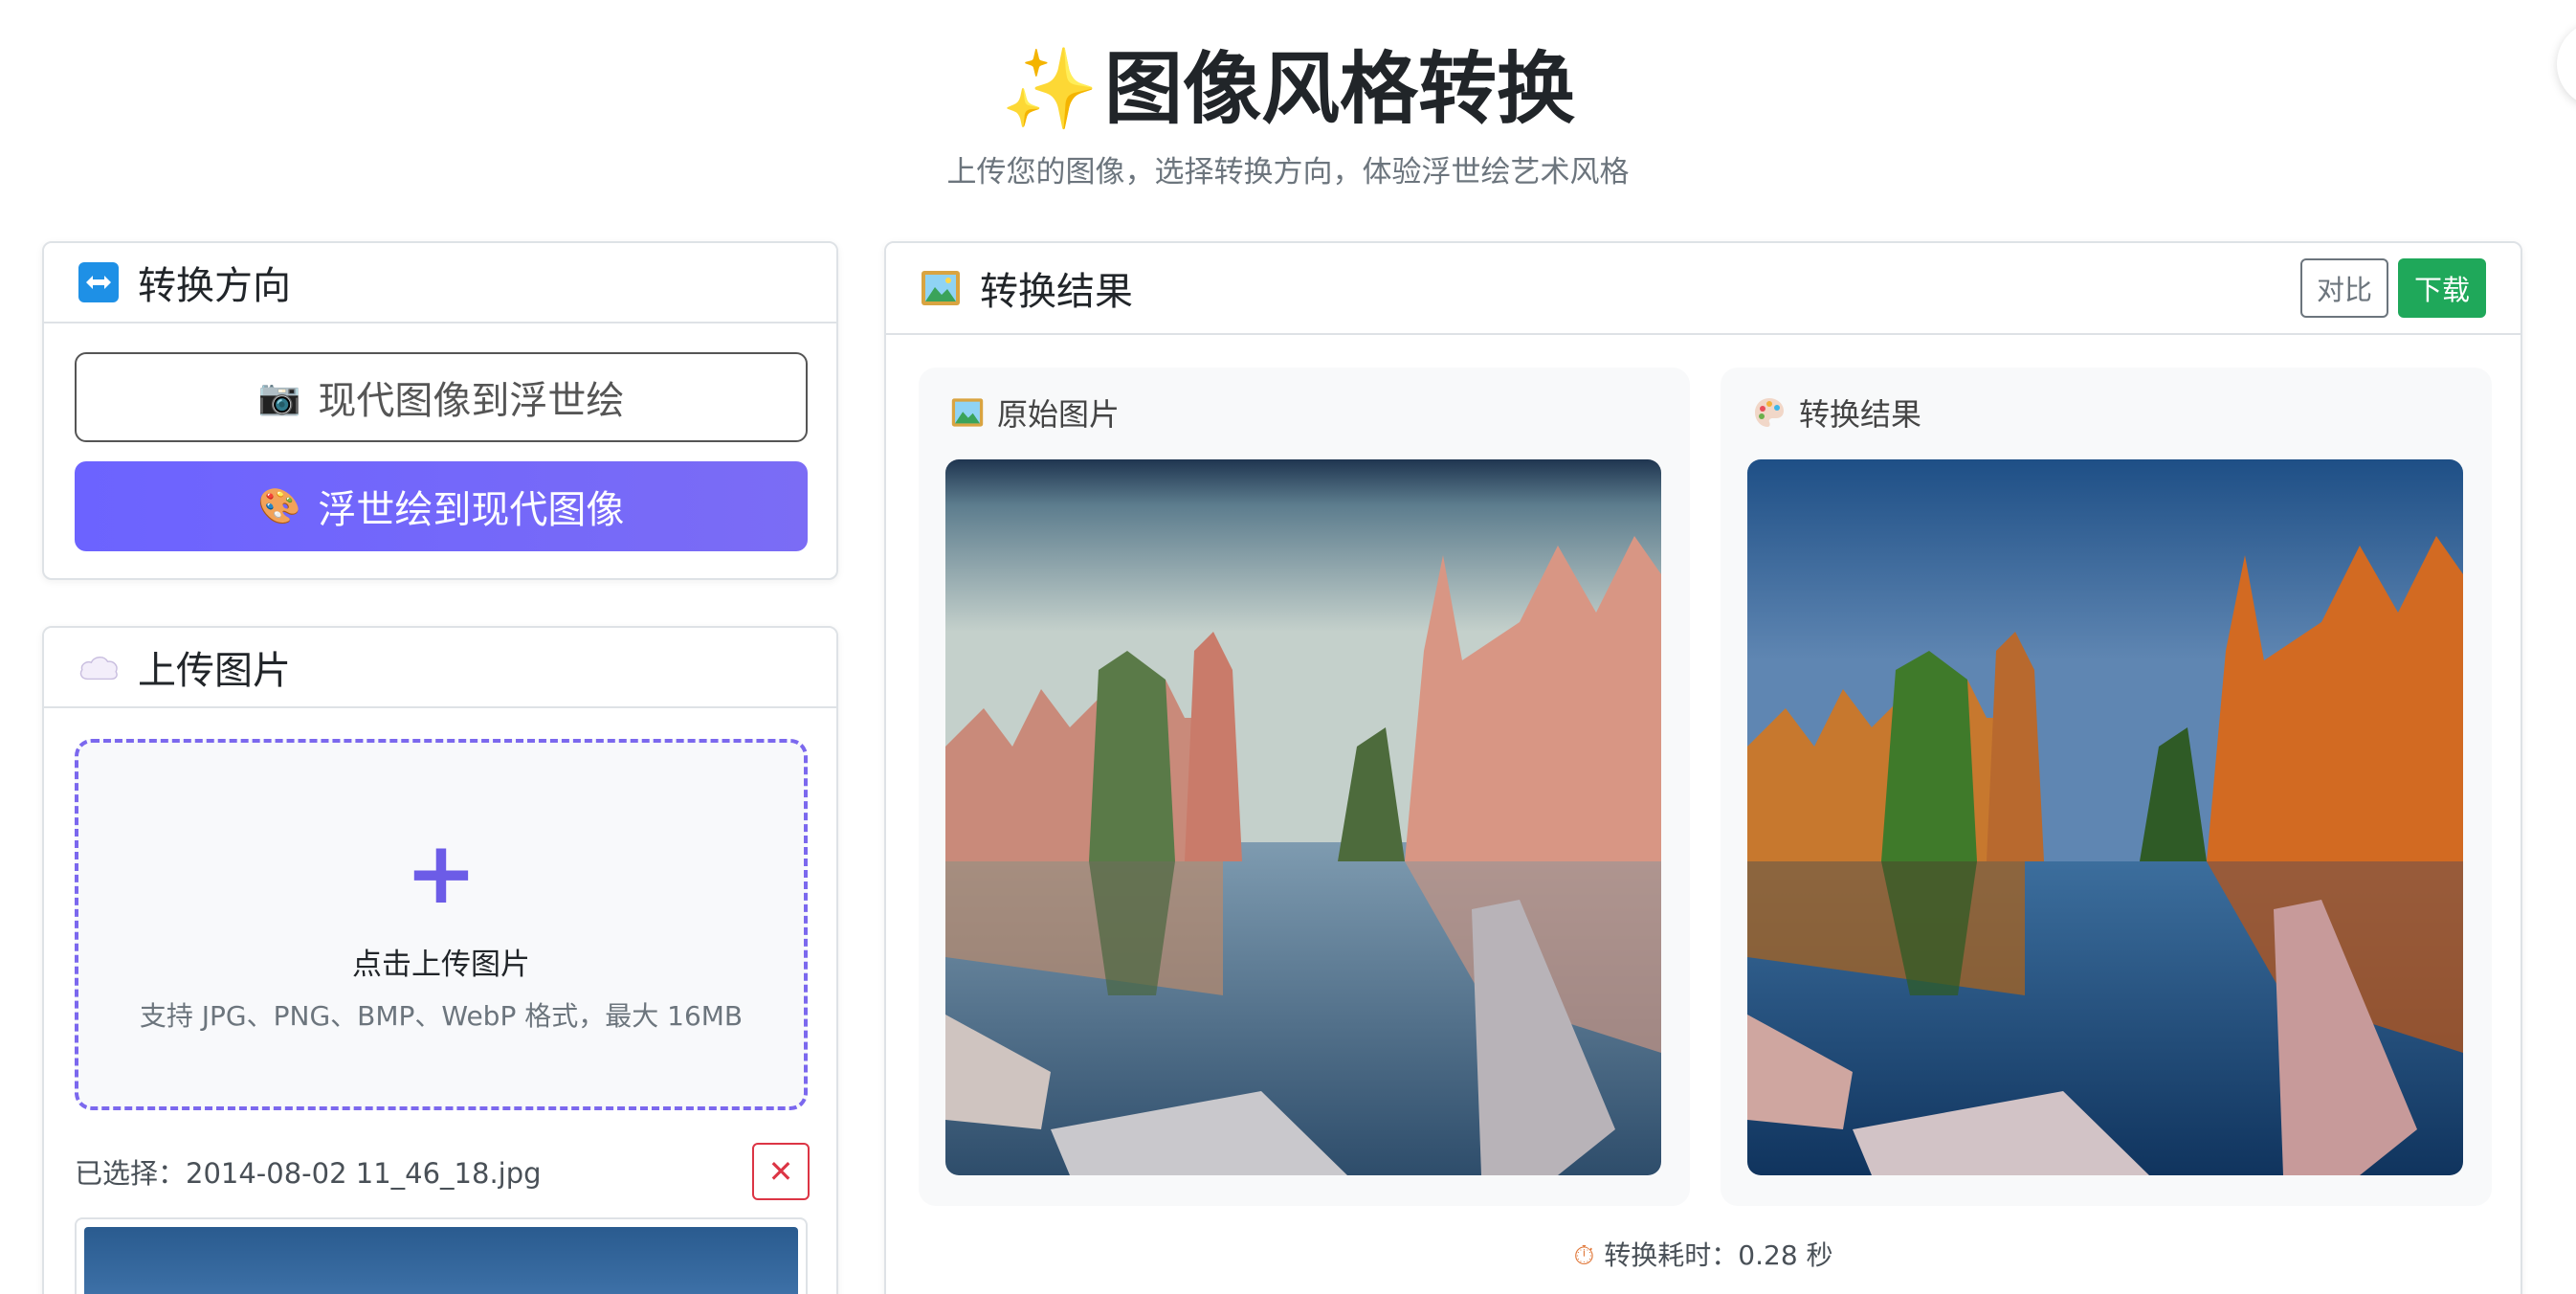 The image size is (2576, 1294). I want to click on camera-icon: 📷, so click(279, 397).